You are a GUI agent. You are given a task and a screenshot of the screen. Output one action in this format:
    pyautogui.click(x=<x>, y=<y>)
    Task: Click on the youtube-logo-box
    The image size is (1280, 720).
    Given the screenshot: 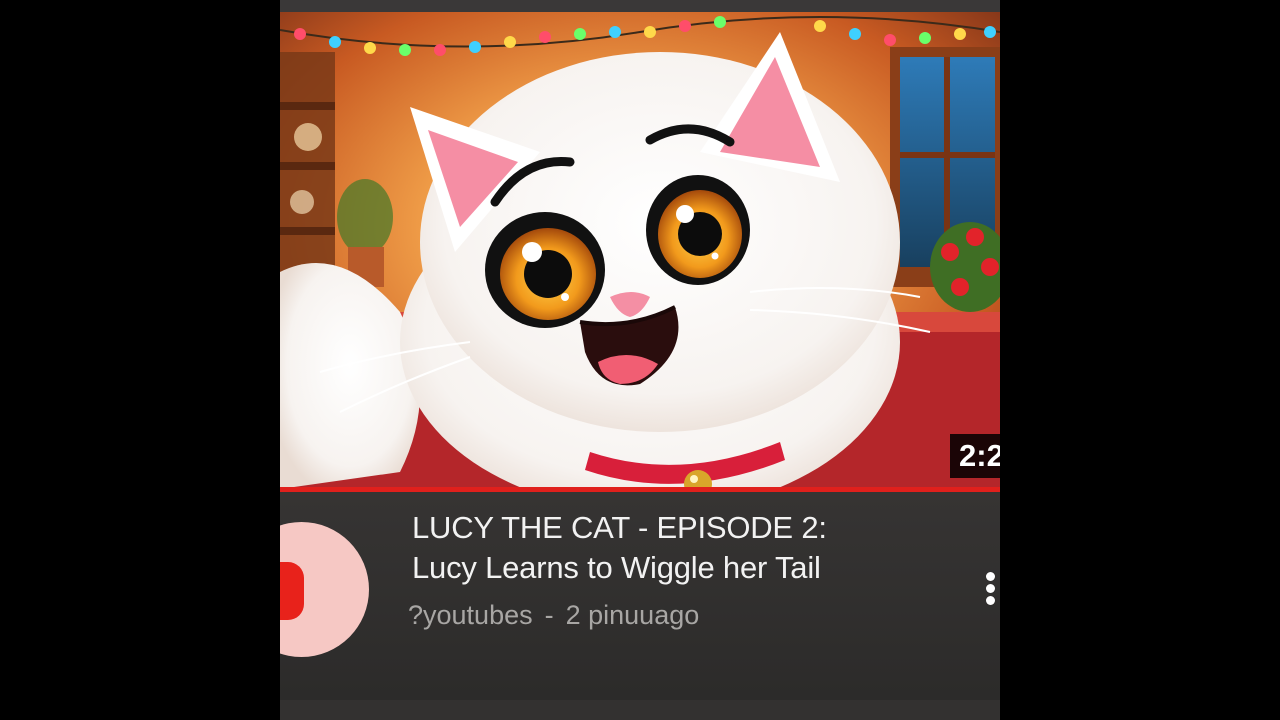 What is the action you would take?
    pyautogui.click(x=292, y=591)
    